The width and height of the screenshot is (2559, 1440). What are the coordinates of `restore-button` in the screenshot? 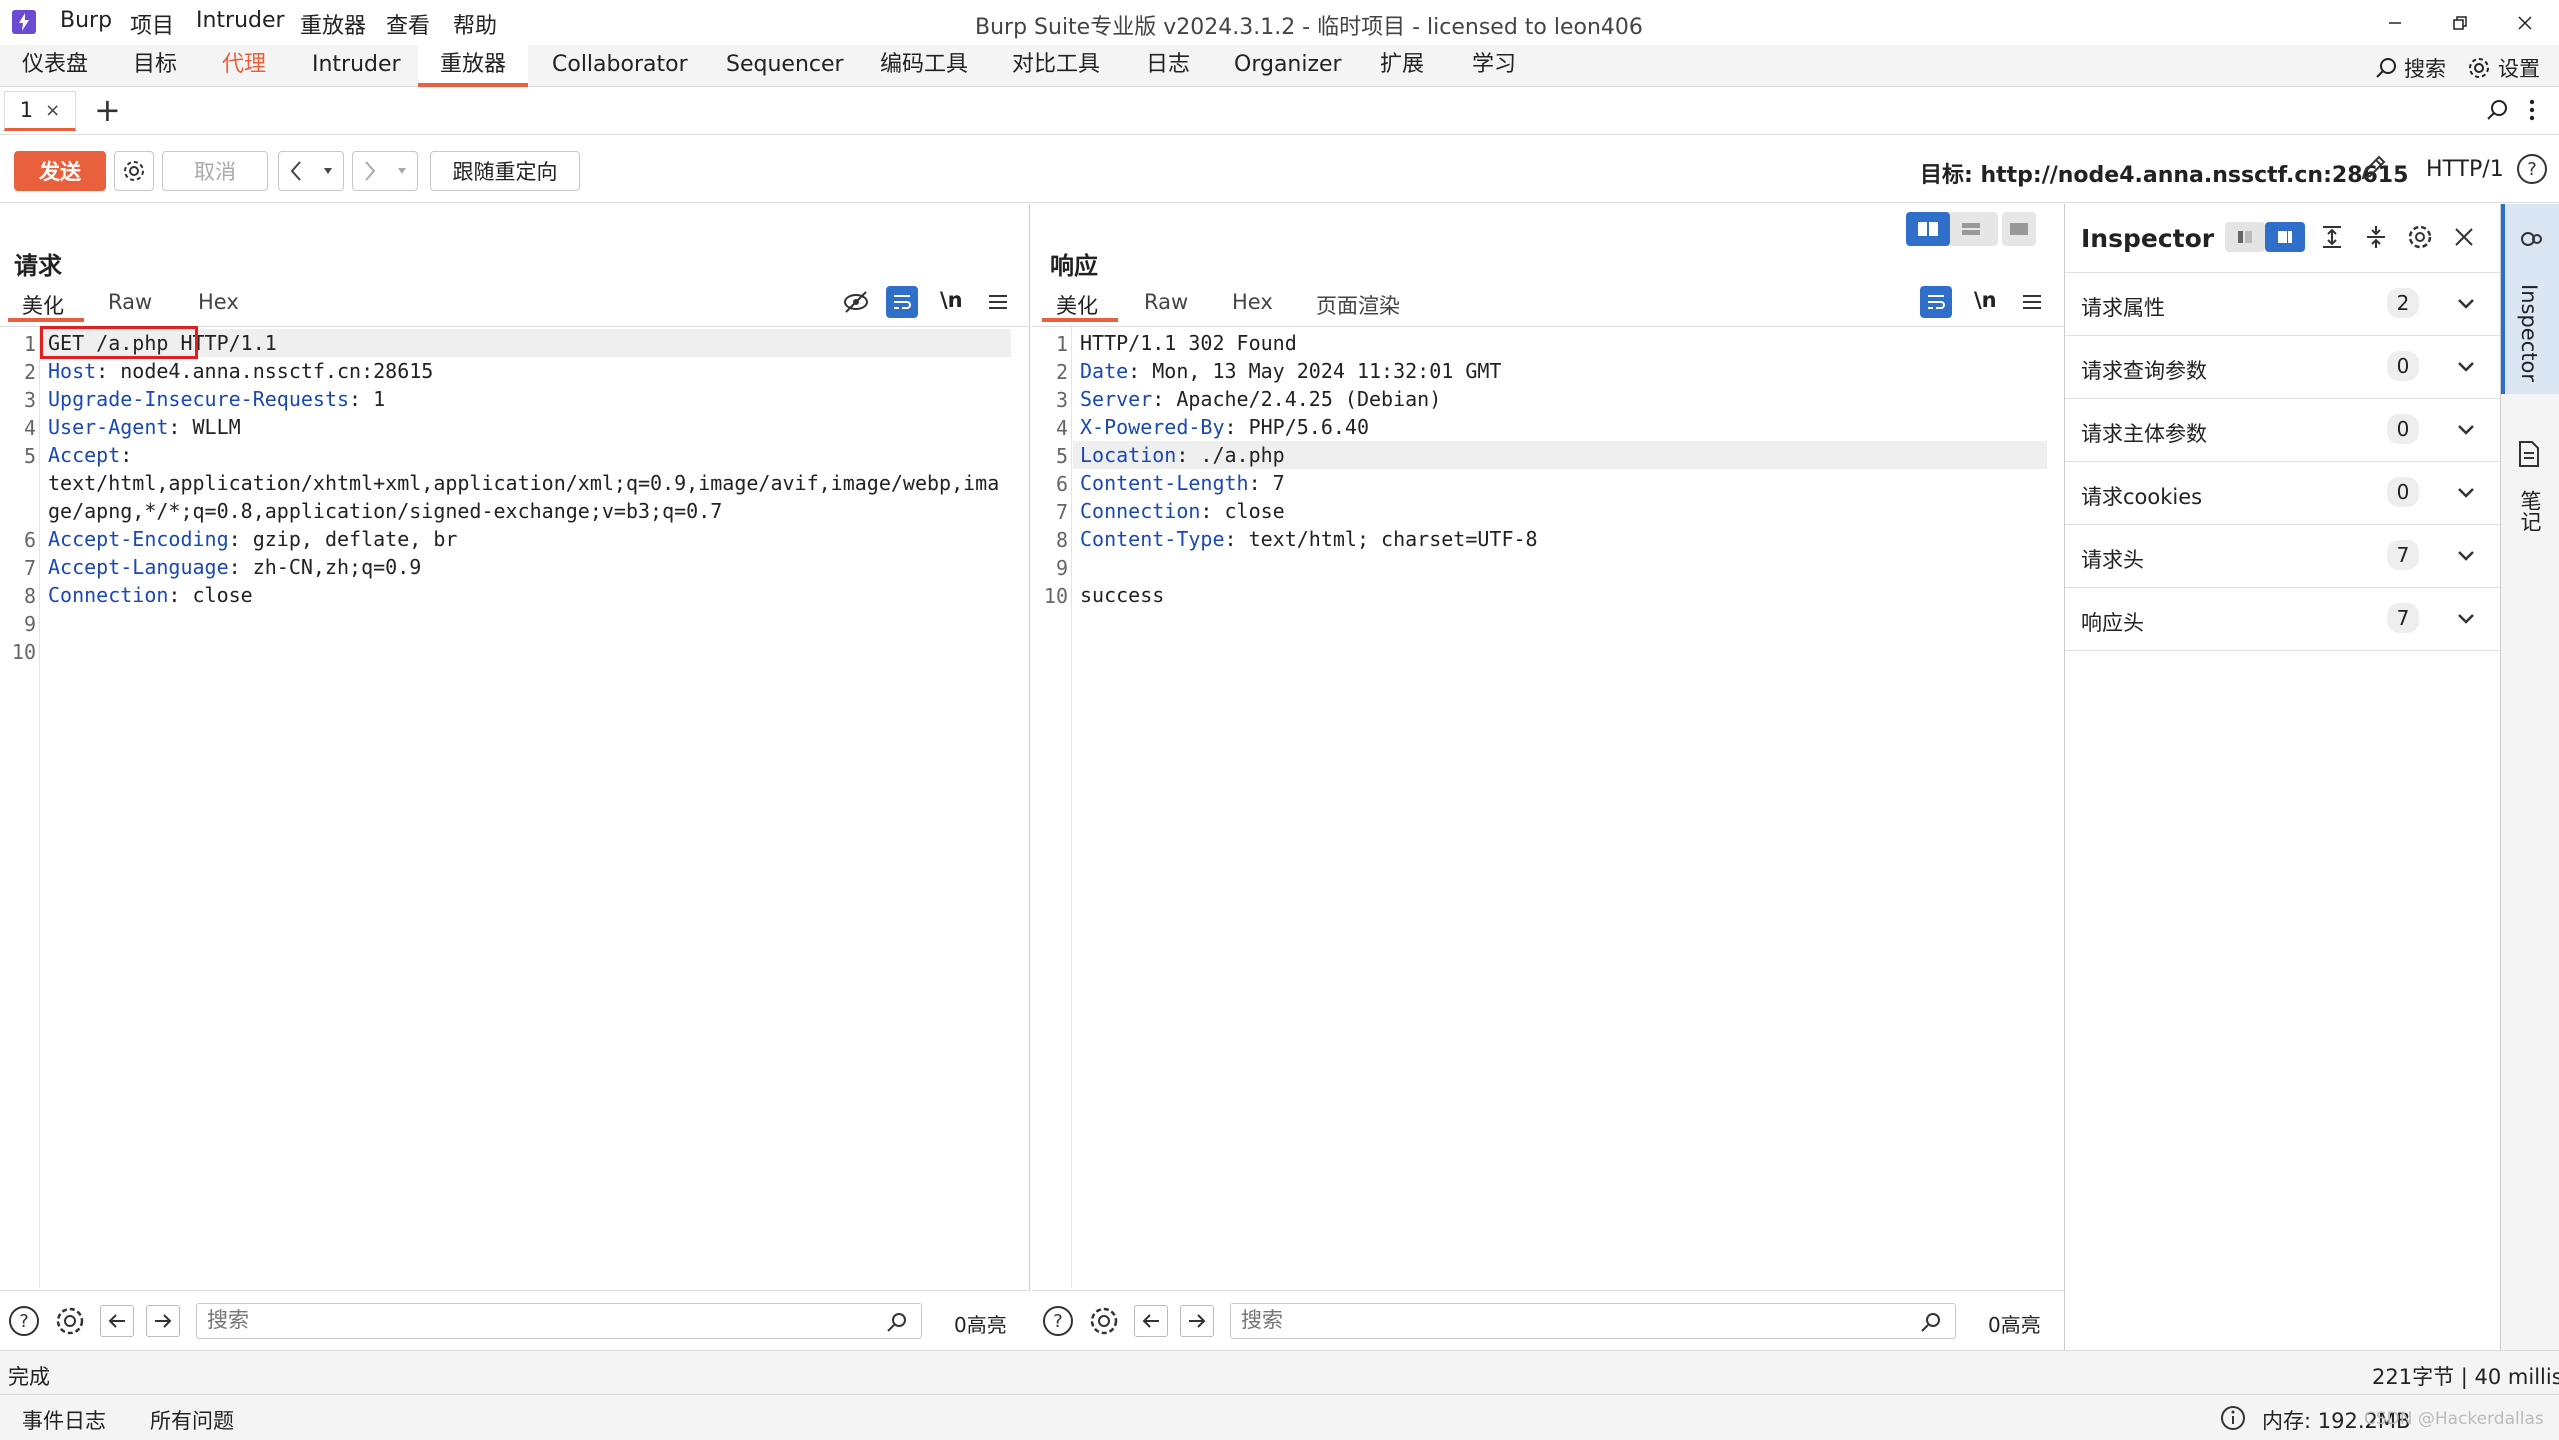 It's located at (2460, 22).